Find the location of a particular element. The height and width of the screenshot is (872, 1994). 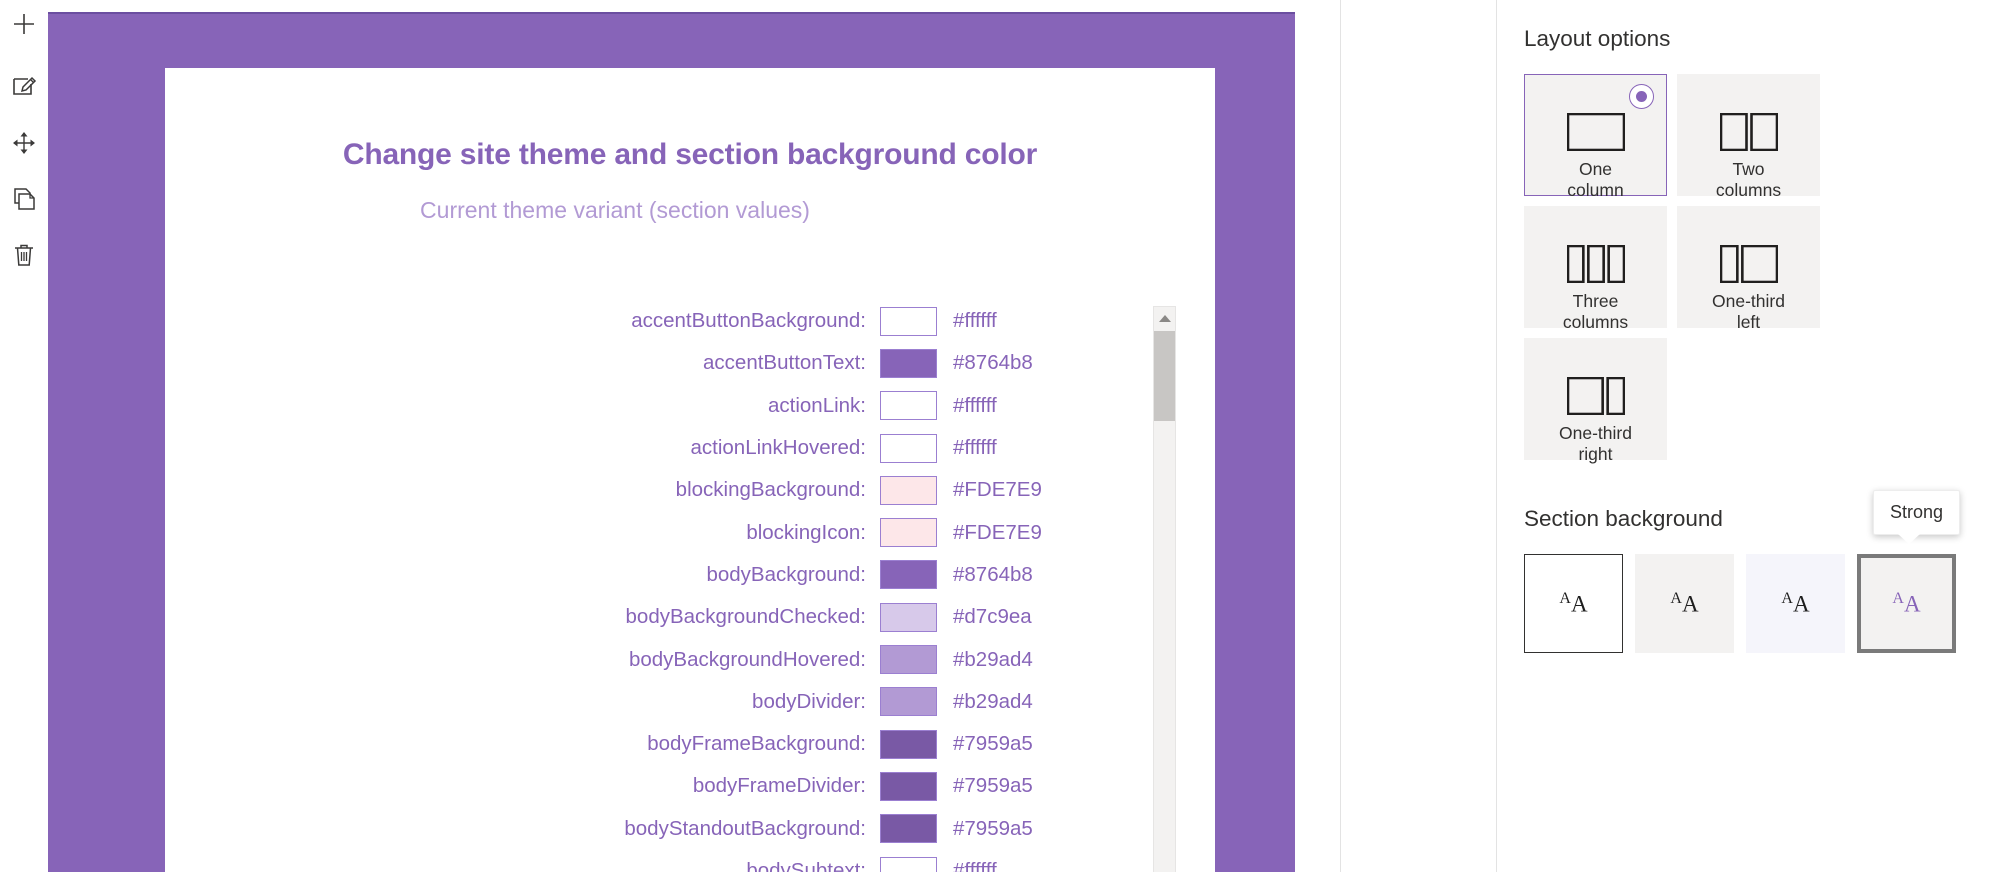

layout-option-two-columns: Two columns is located at coordinates (1748, 137).